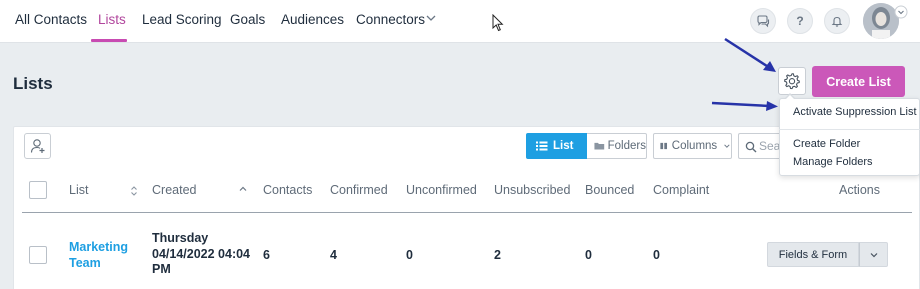 Image resolution: width=920 pixels, height=289 pixels. I want to click on column-header-unconfirmed: Unconfirmed, so click(441, 190).